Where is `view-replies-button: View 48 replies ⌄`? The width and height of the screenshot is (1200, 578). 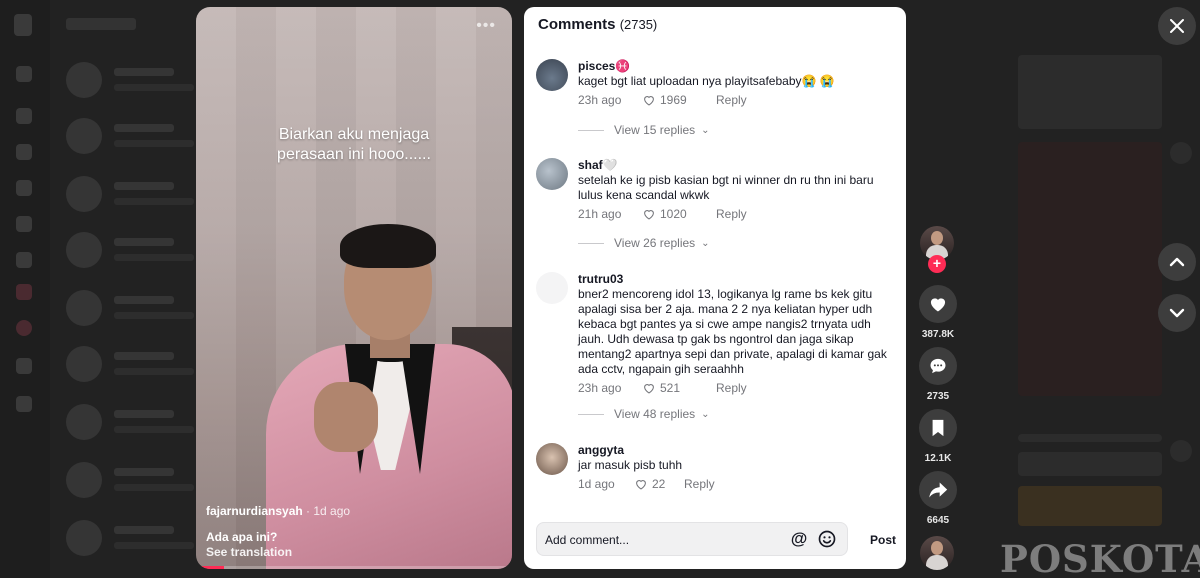
view-replies-button: View 48 replies ⌄ is located at coordinates (644, 414).